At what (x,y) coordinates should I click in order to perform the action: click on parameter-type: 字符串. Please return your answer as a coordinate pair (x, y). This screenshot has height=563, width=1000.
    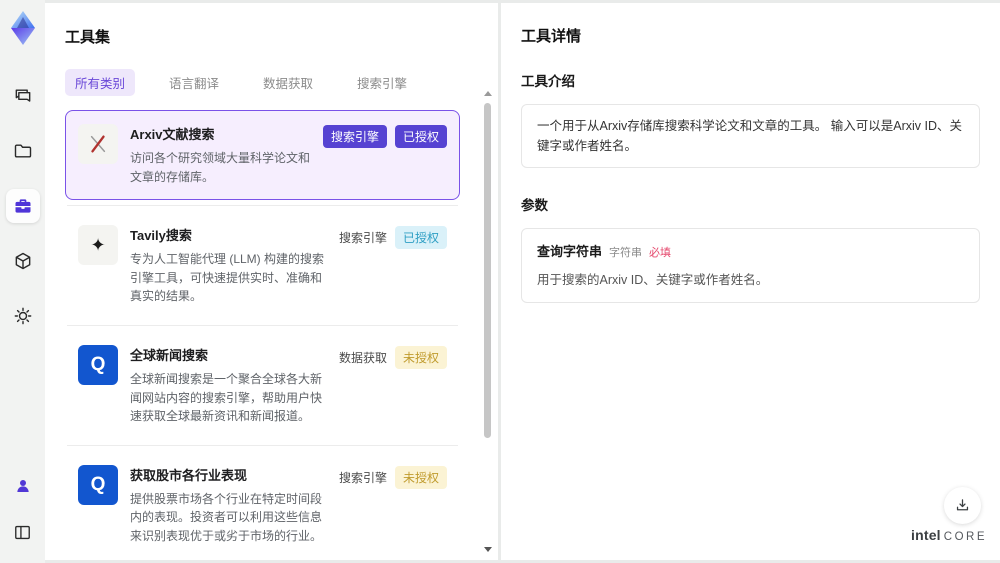
    Looking at the image, I should click on (626, 253).